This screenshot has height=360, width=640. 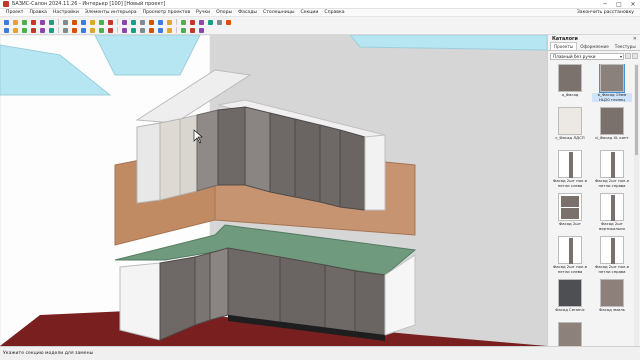 What do you see at coordinates (594, 46) in the screenshot?
I see `tab-design: Оформление` at bounding box center [594, 46].